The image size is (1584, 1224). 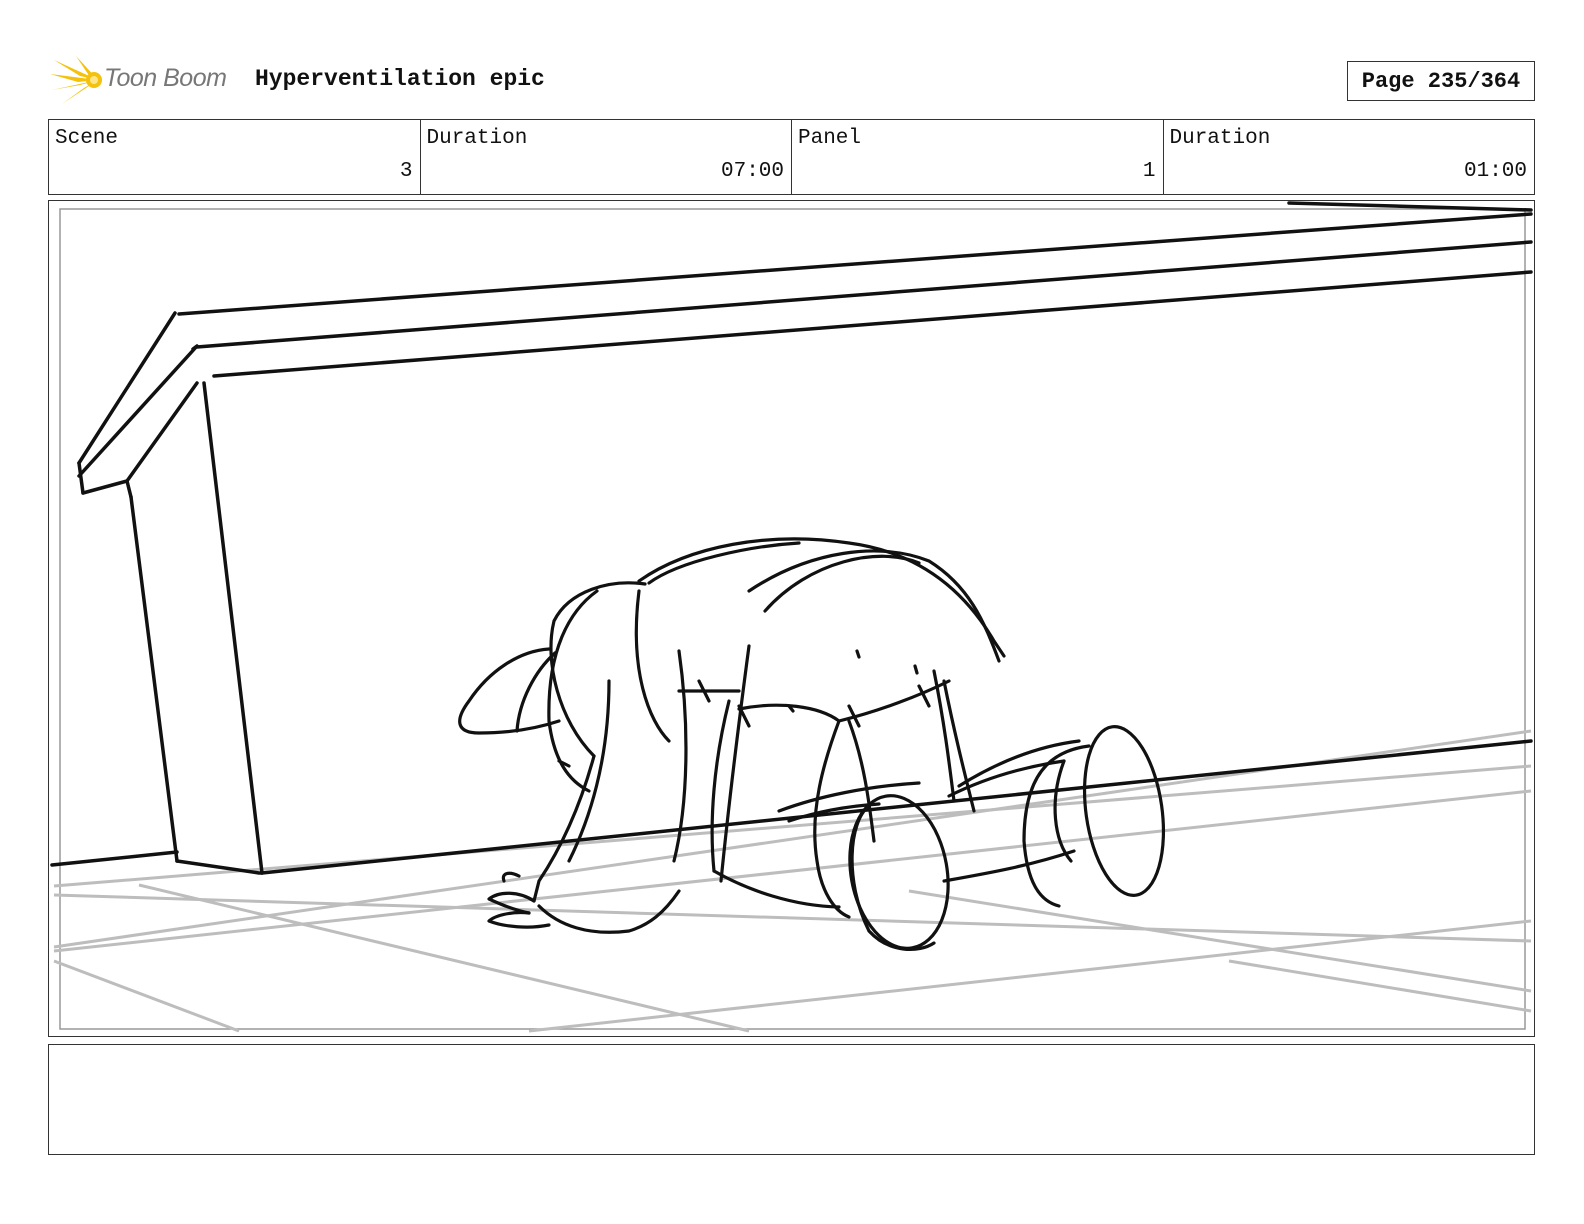 I want to click on panel-notes-box, so click(x=791, y=1099).